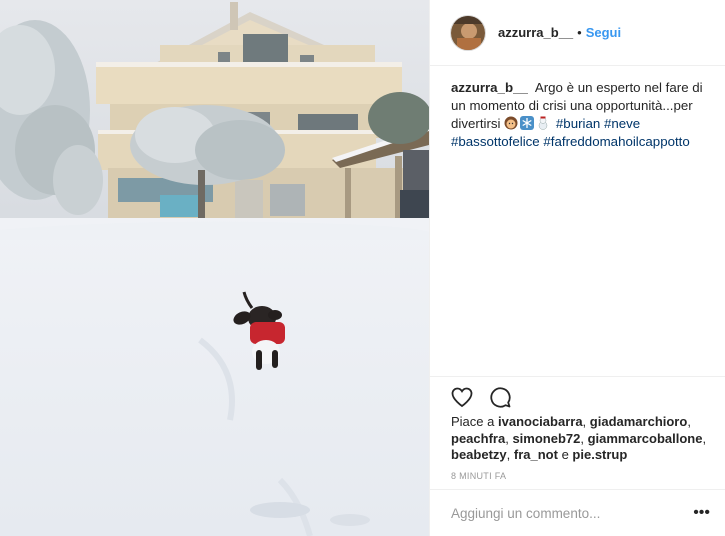  I want to click on post-header: azzurra_b__ • Segui, so click(577, 33).